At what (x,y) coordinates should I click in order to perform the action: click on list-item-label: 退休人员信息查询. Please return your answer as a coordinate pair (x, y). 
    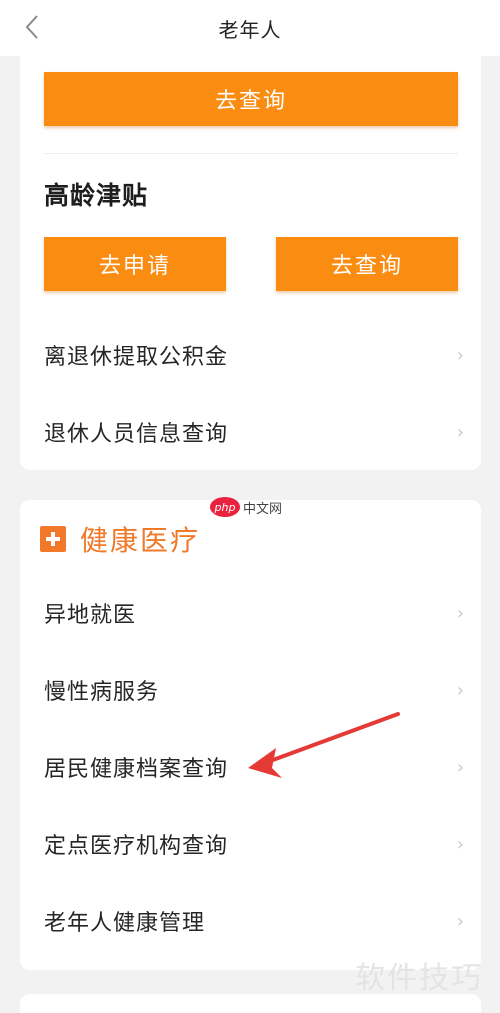
    Looking at the image, I should click on (136, 434).